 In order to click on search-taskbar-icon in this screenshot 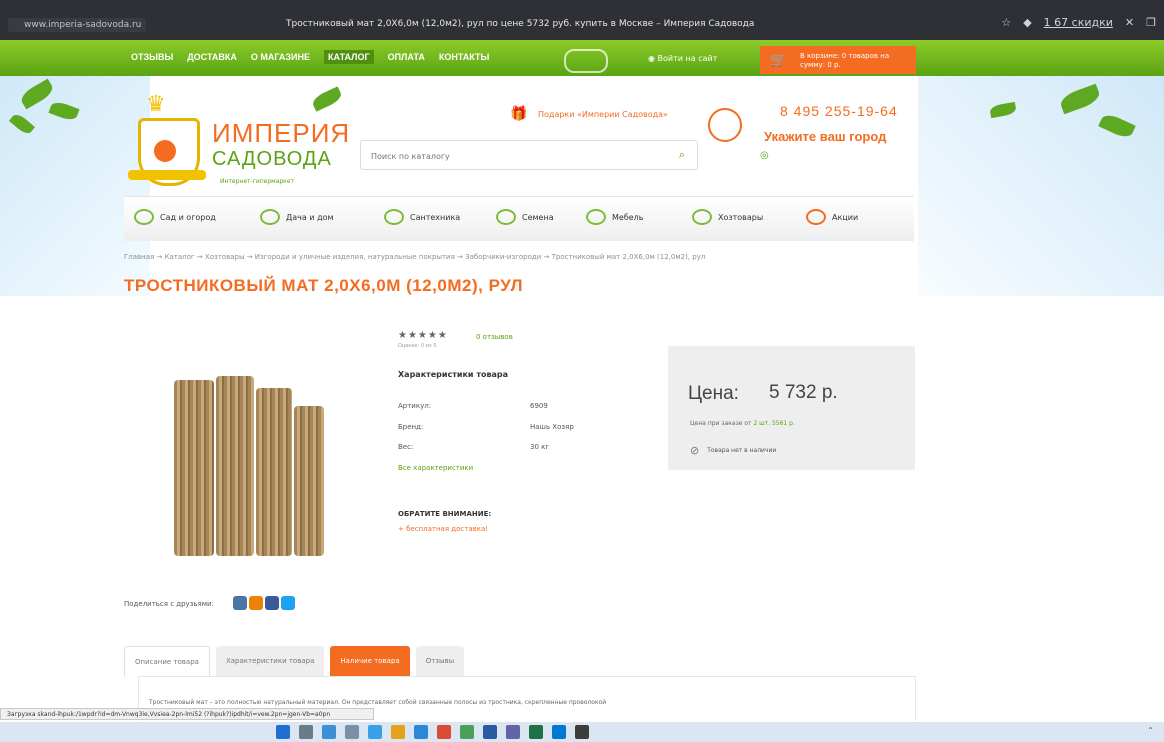, I will do `click(306, 732)`.